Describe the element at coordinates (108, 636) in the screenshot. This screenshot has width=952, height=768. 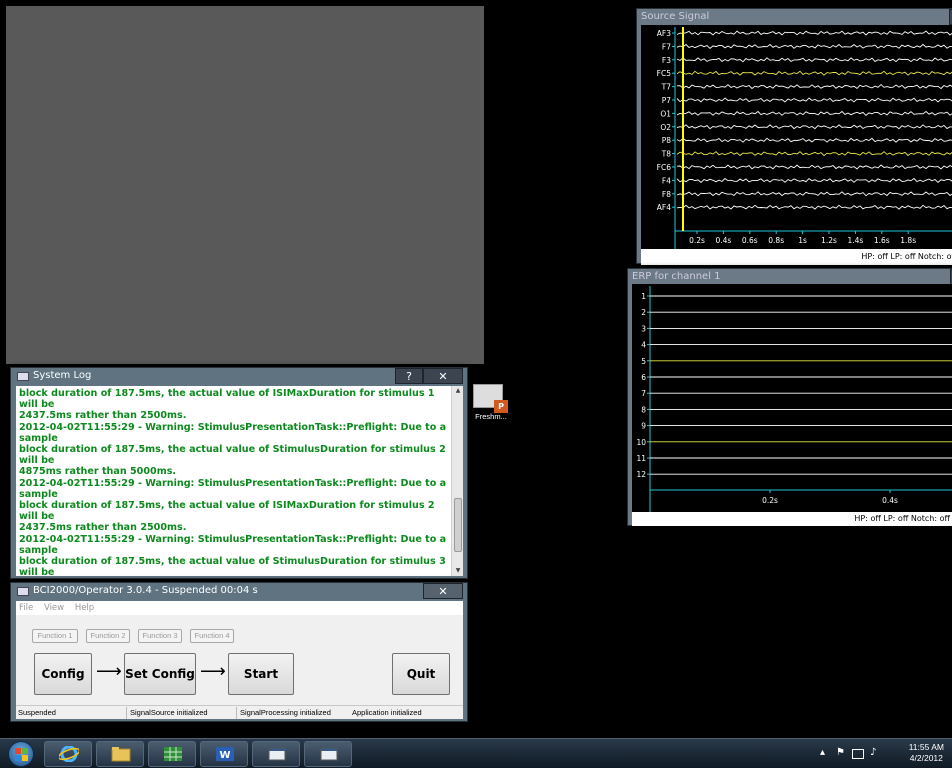
I see `function-2-button: Function 2` at that location.